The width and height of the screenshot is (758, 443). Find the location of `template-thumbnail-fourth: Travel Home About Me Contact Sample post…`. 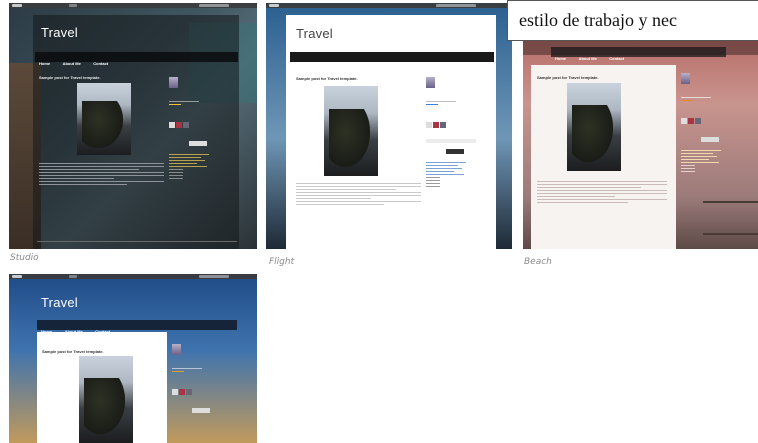

template-thumbnail-fourth: Travel Home About Me Contact Sample post… is located at coordinates (133, 358).